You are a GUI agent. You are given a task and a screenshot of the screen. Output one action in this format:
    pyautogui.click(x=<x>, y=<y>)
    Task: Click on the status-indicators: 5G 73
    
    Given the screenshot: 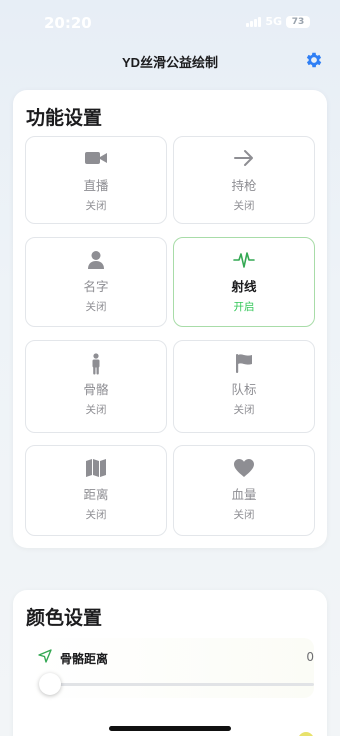 What is the action you would take?
    pyautogui.click(x=278, y=21)
    